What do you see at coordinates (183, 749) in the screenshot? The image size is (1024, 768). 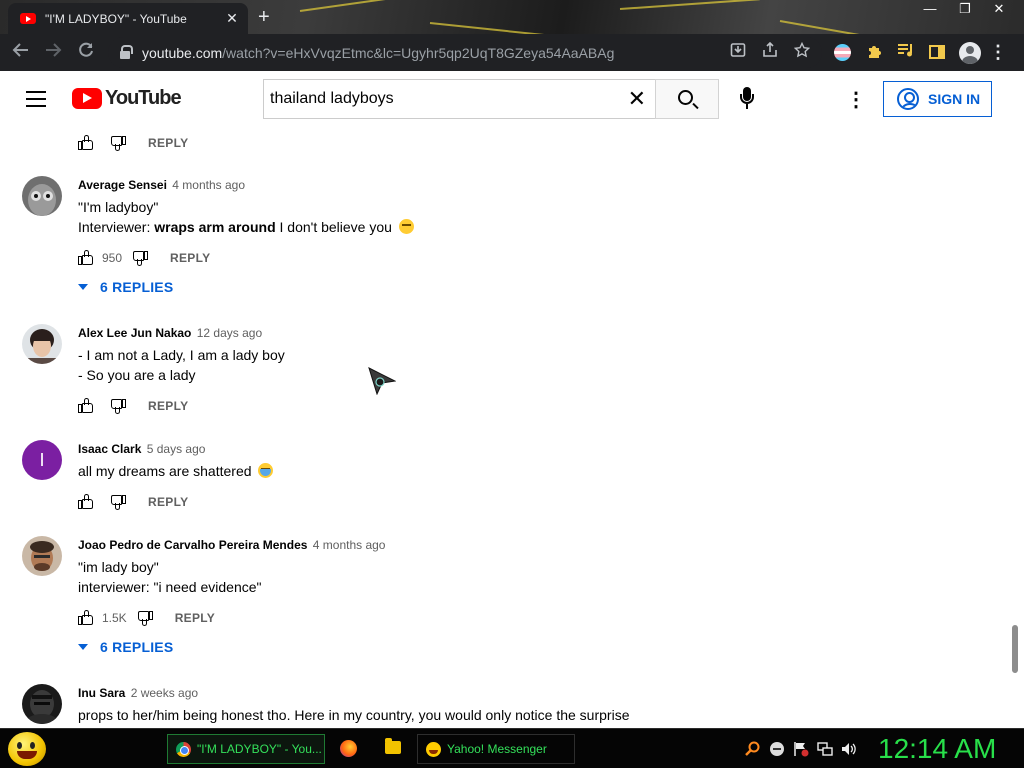 I see `chrome-icon` at bounding box center [183, 749].